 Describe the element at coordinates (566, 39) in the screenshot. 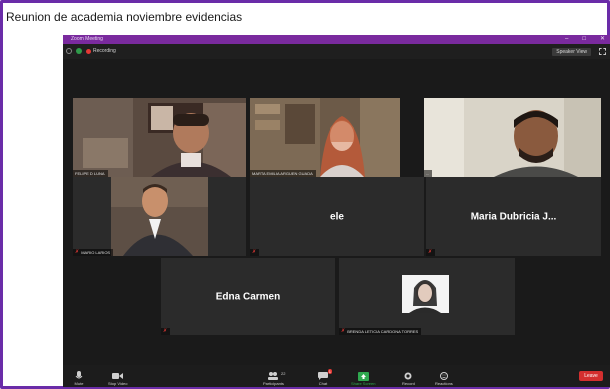

I see `minimize-icon: –` at that location.